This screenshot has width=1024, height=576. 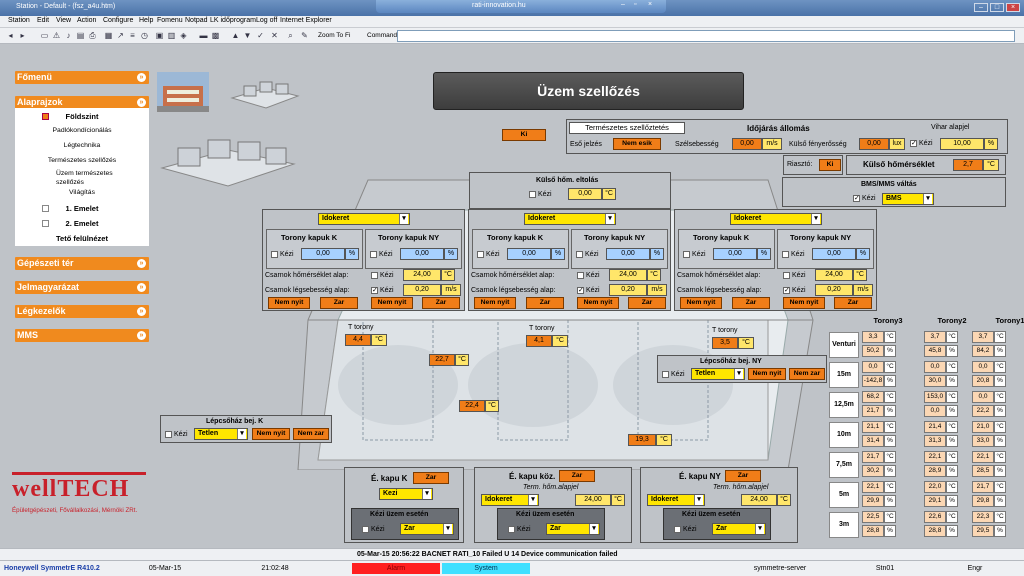 What do you see at coordinates (265, 92) in the screenshot?
I see `rooftop-thumbnail` at bounding box center [265, 92].